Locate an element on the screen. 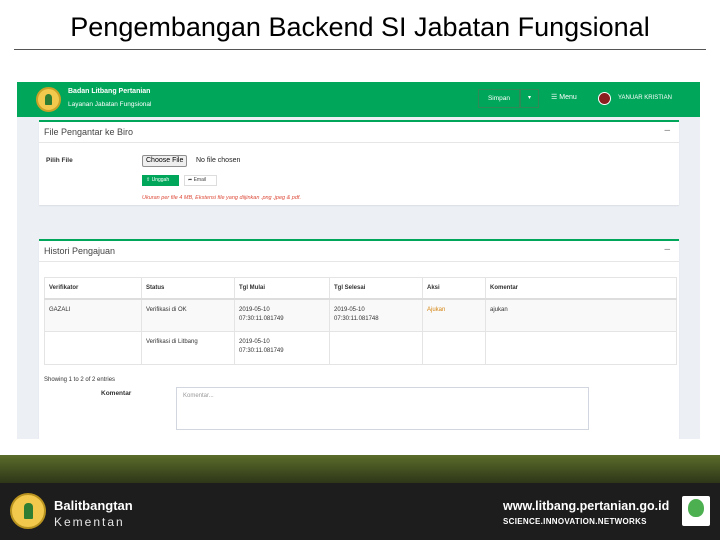  cell-komentar: ajukan is located at coordinates (581, 315).